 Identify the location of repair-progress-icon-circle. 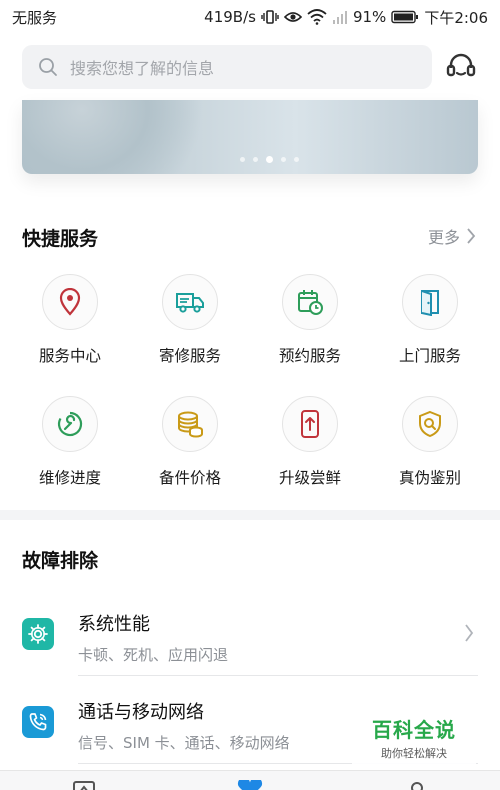
(70, 424).